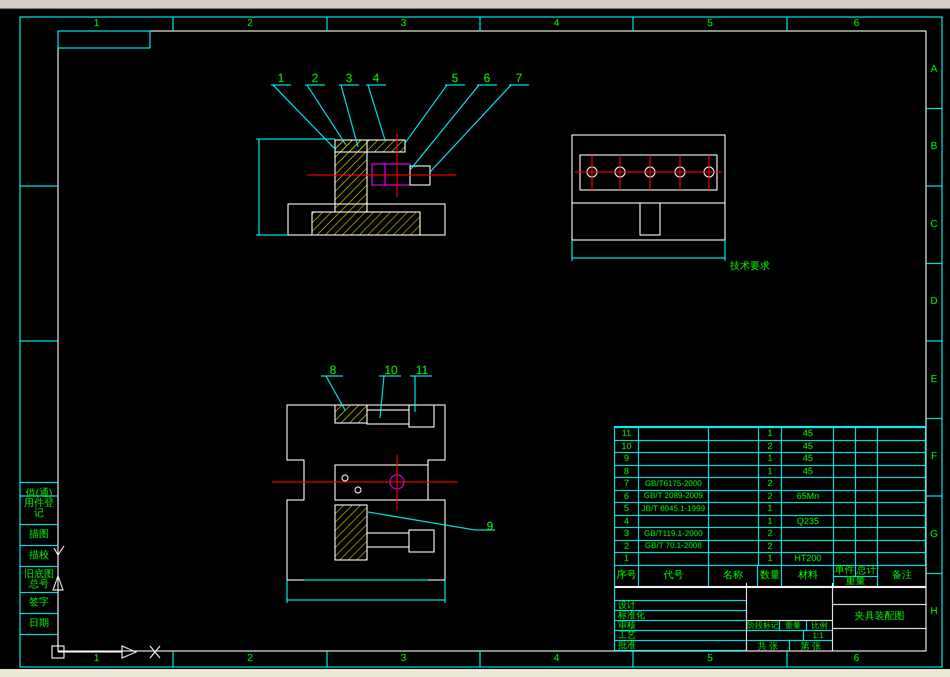  Describe the element at coordinates (856, 581) in the screenshot. I see `column-header: 重量` at that location.